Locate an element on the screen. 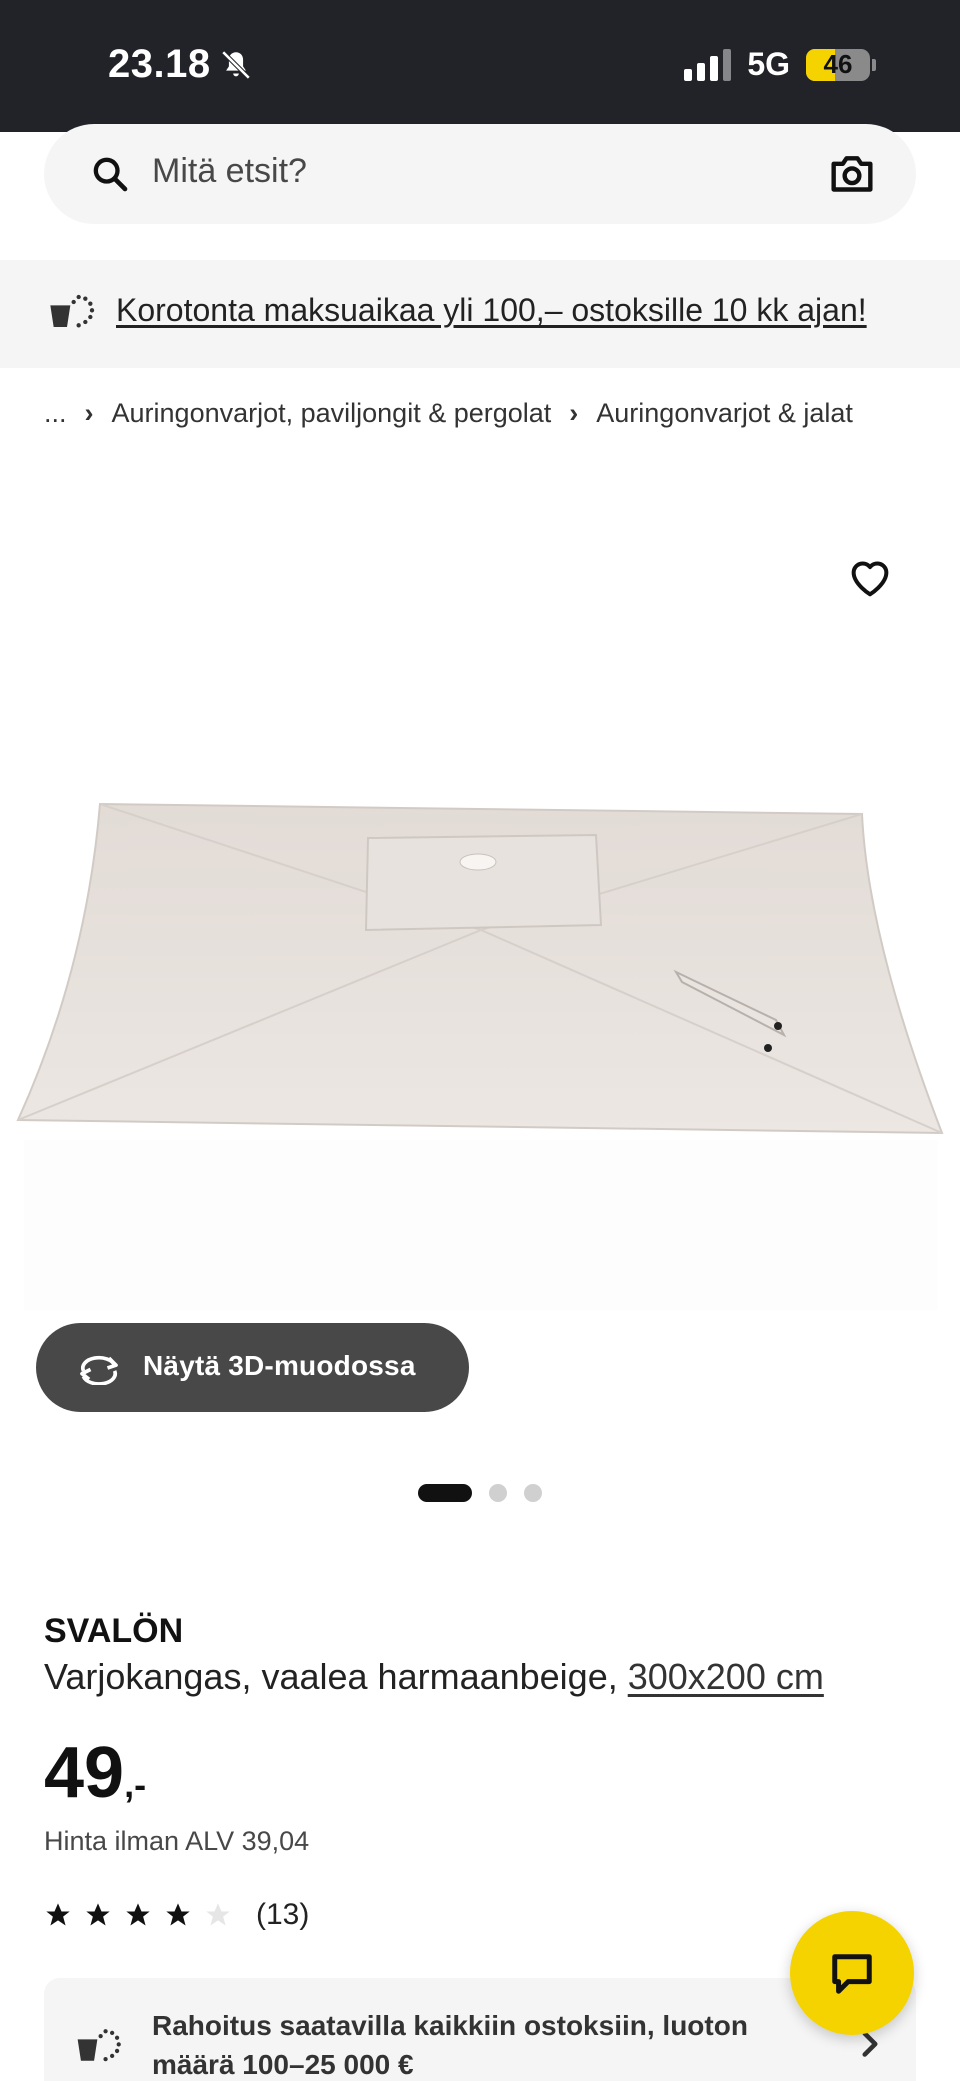  status-indicators: 5G 46 is located at coordinates (780, 64).